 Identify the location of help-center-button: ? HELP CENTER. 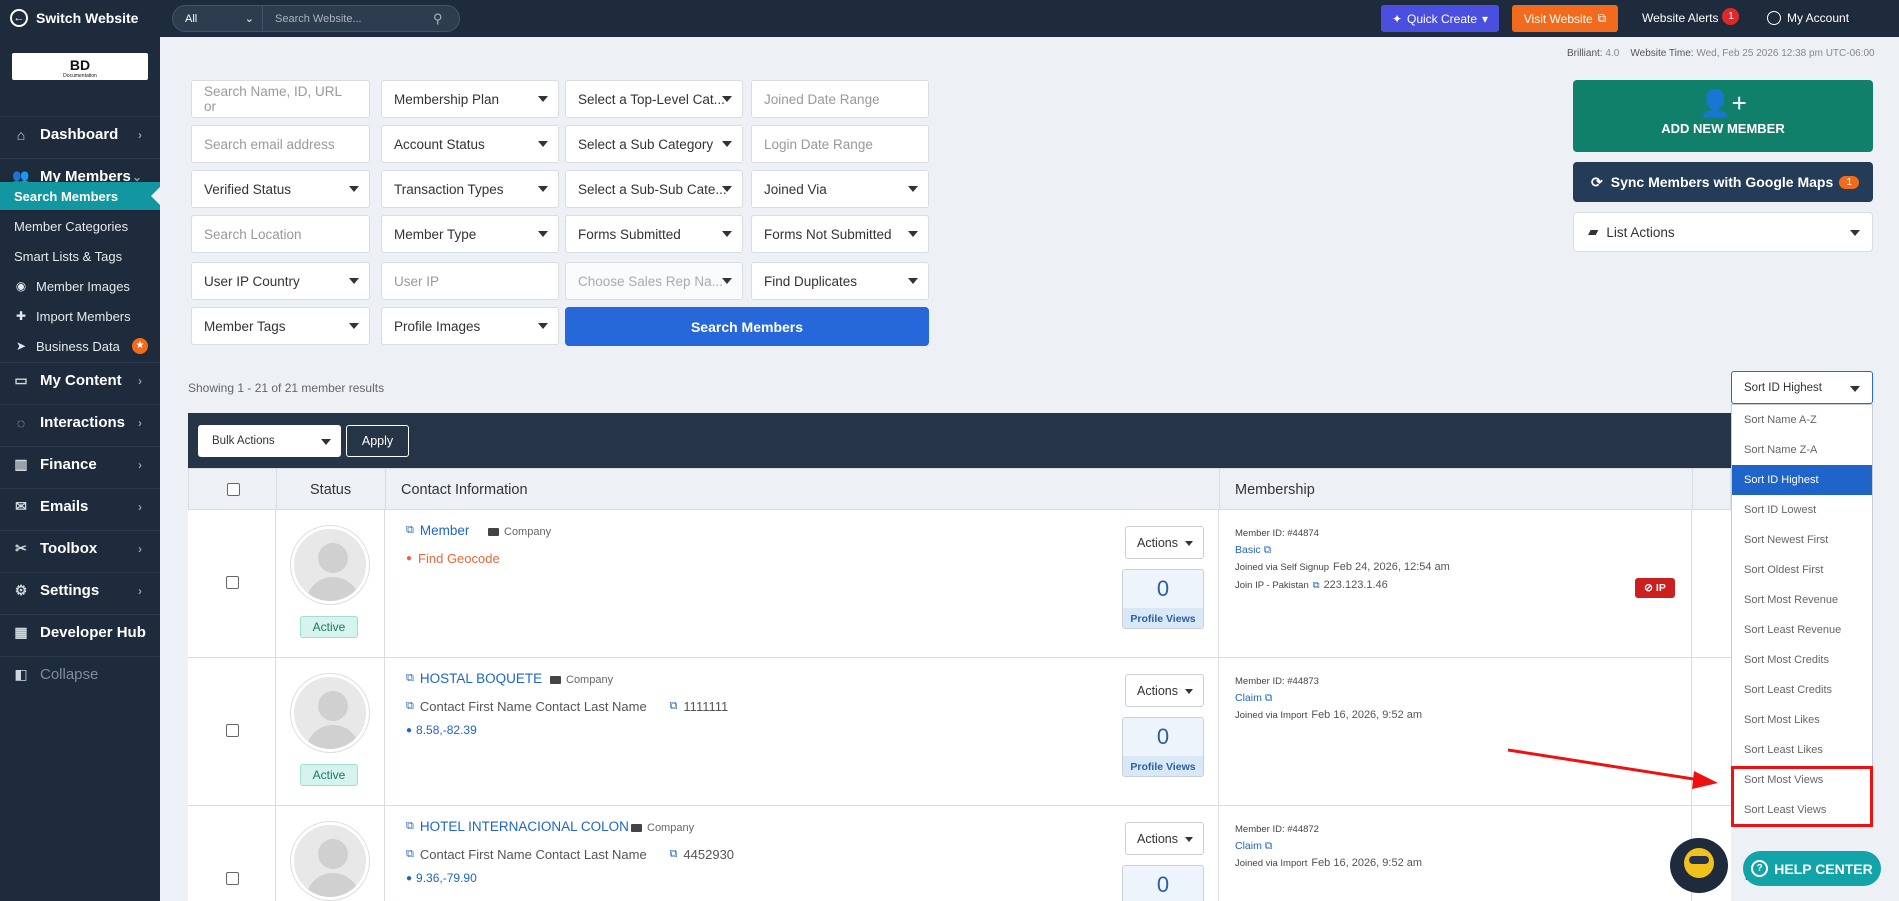
(1812, 868).